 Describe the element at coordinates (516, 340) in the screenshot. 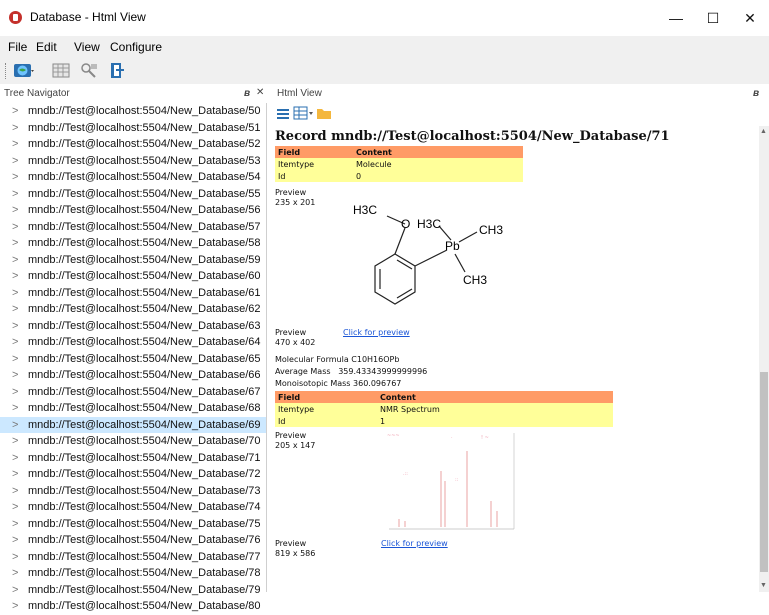

I see `preview-large-block: Preview 470 x 402 Click for preview` at that location.